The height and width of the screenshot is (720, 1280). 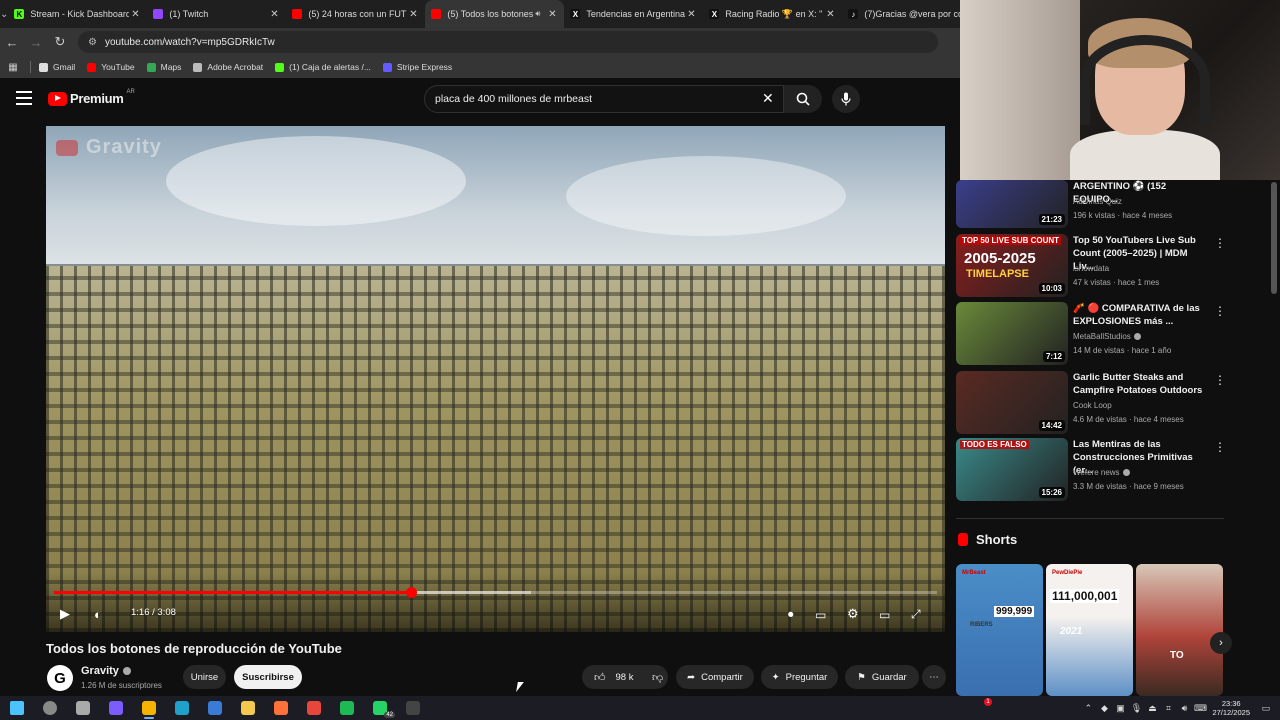 I want to click on browser-tab: (5) Todos los botones 🔊︎ ✕, so click(x=495, y=14).